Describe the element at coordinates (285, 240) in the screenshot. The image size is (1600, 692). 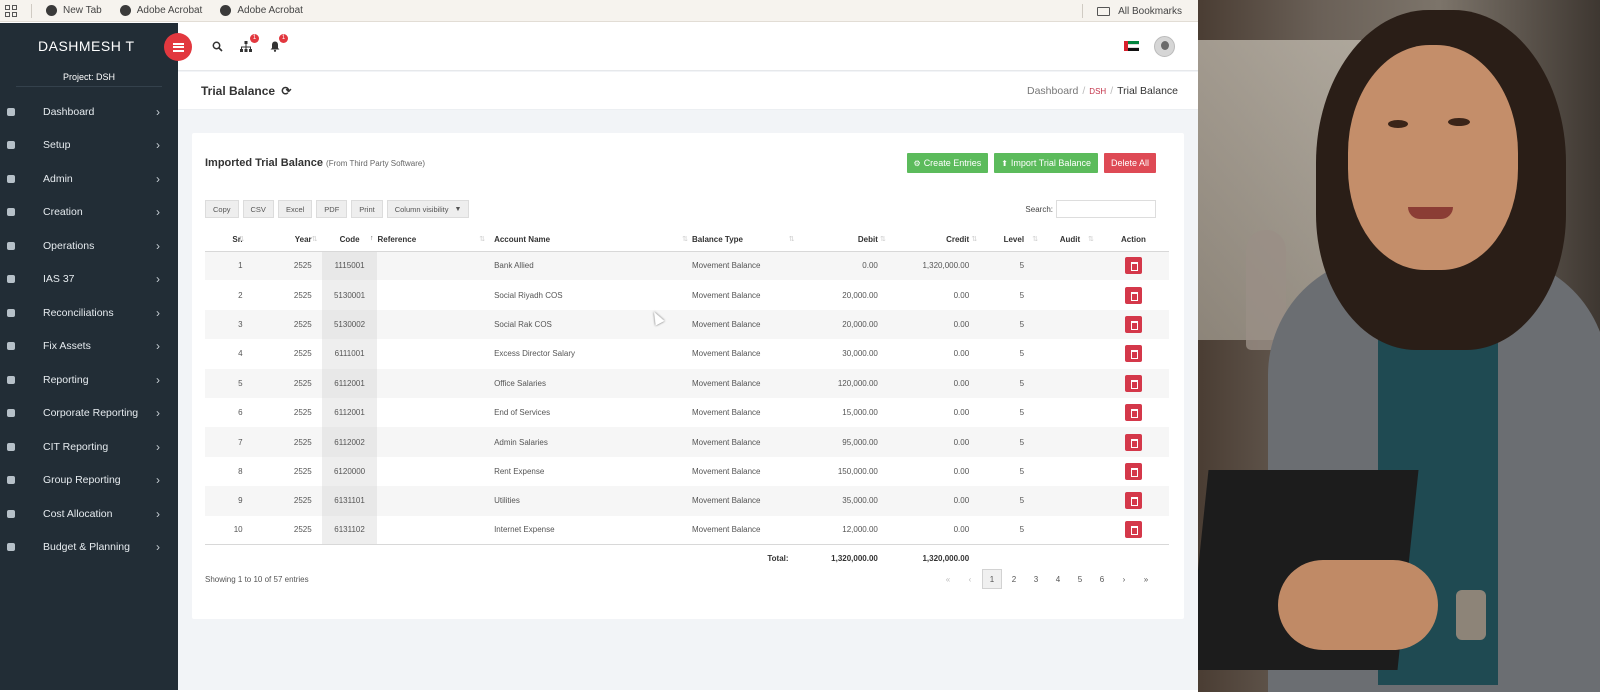
I see `col-year: Year ⇅` at that location.